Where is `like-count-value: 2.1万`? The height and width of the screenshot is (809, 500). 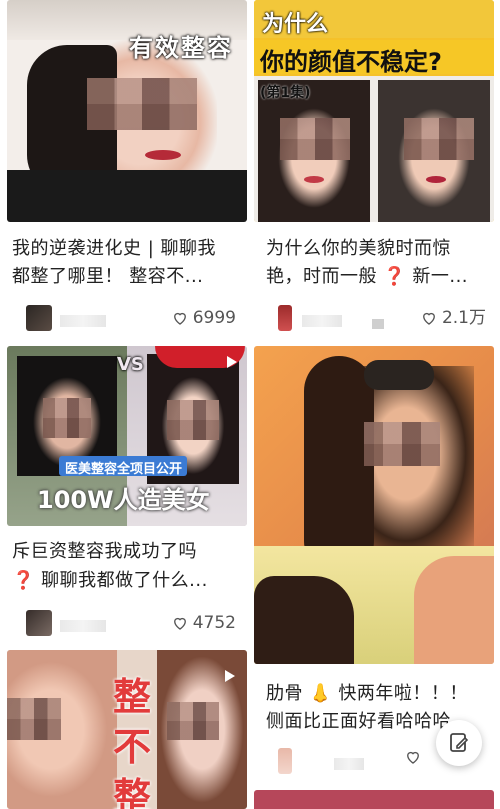
like-count-value: 2.1万 is located at coordinates (463, 318).